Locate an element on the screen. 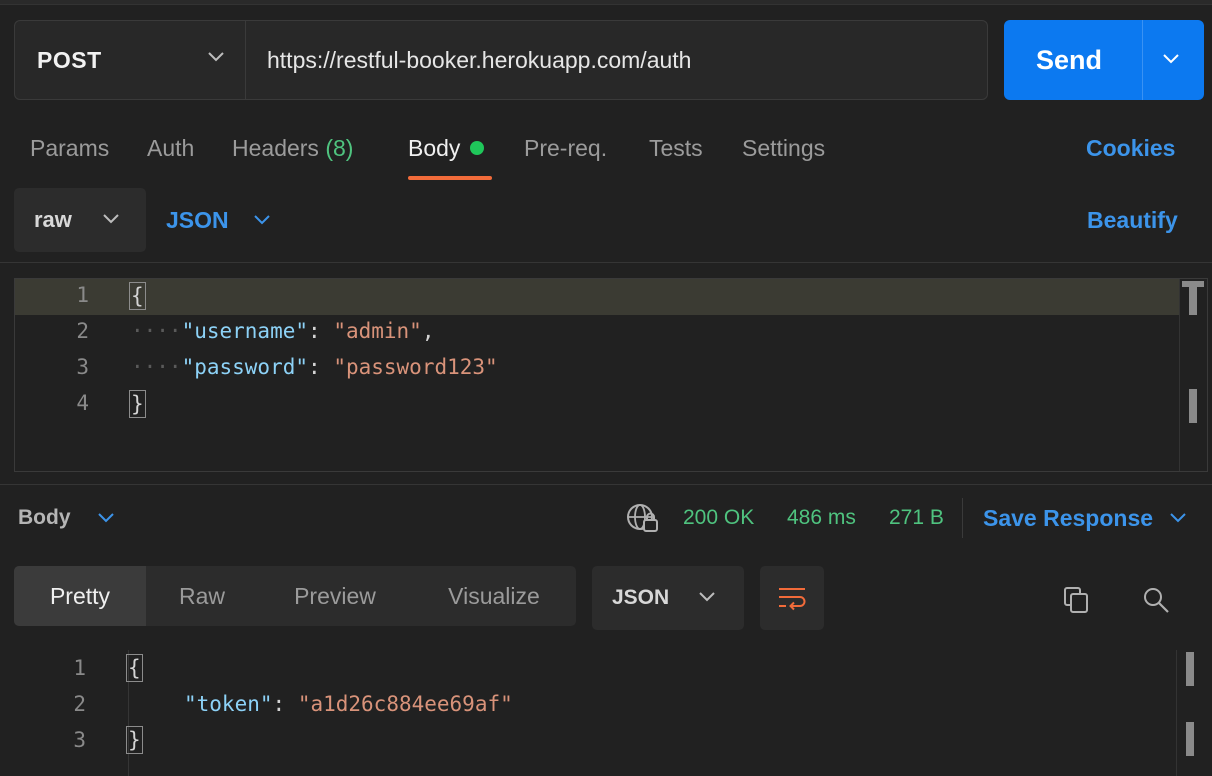 The width and height of the screenshot is (1212, 776). body-language-selector: JSON is located at coordinates (218, 220).